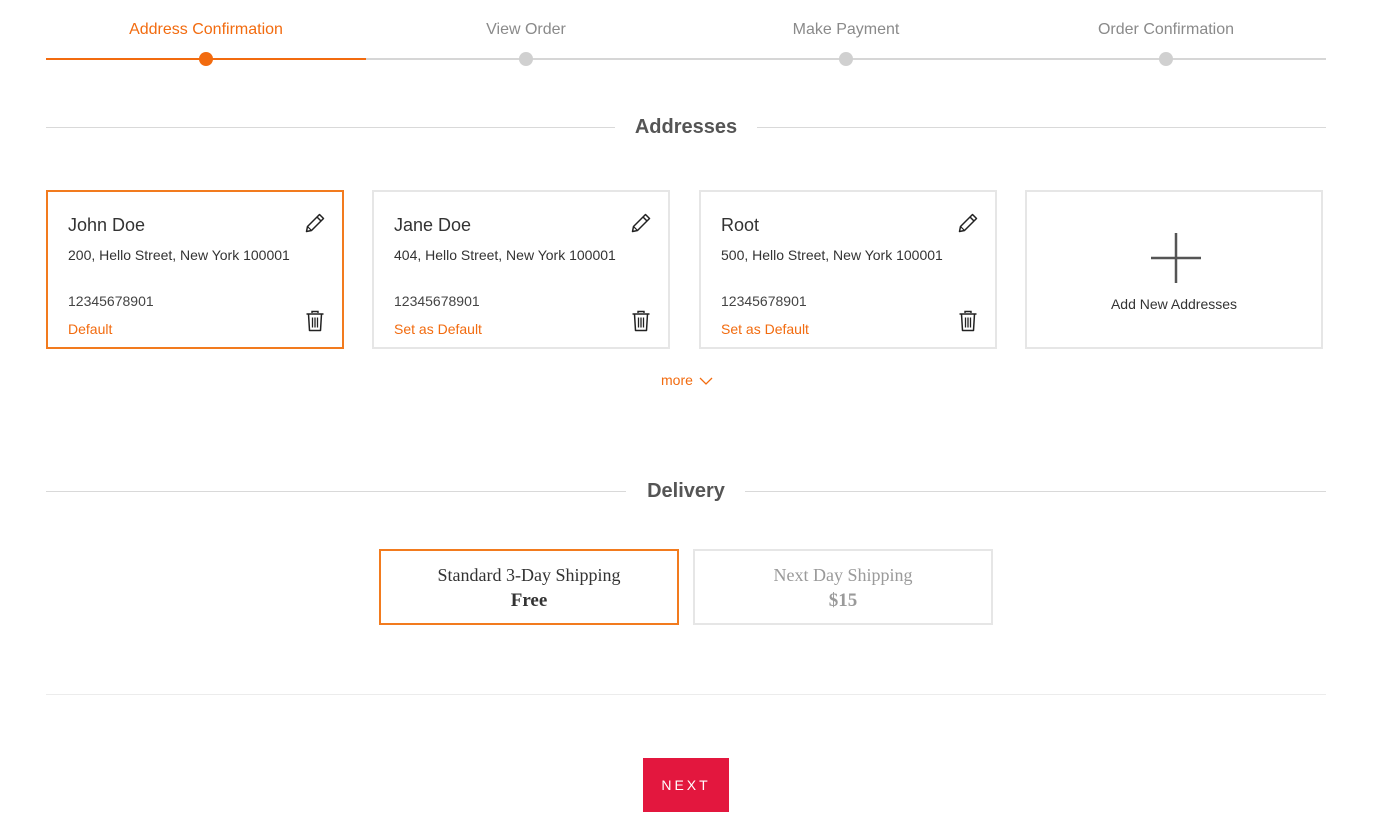 This screenshot has height=821, width=1374. What do you see at coordinates (706, 381) in the screenshot?
I see `chevron-down-icon` at bounding box center [706, 381].